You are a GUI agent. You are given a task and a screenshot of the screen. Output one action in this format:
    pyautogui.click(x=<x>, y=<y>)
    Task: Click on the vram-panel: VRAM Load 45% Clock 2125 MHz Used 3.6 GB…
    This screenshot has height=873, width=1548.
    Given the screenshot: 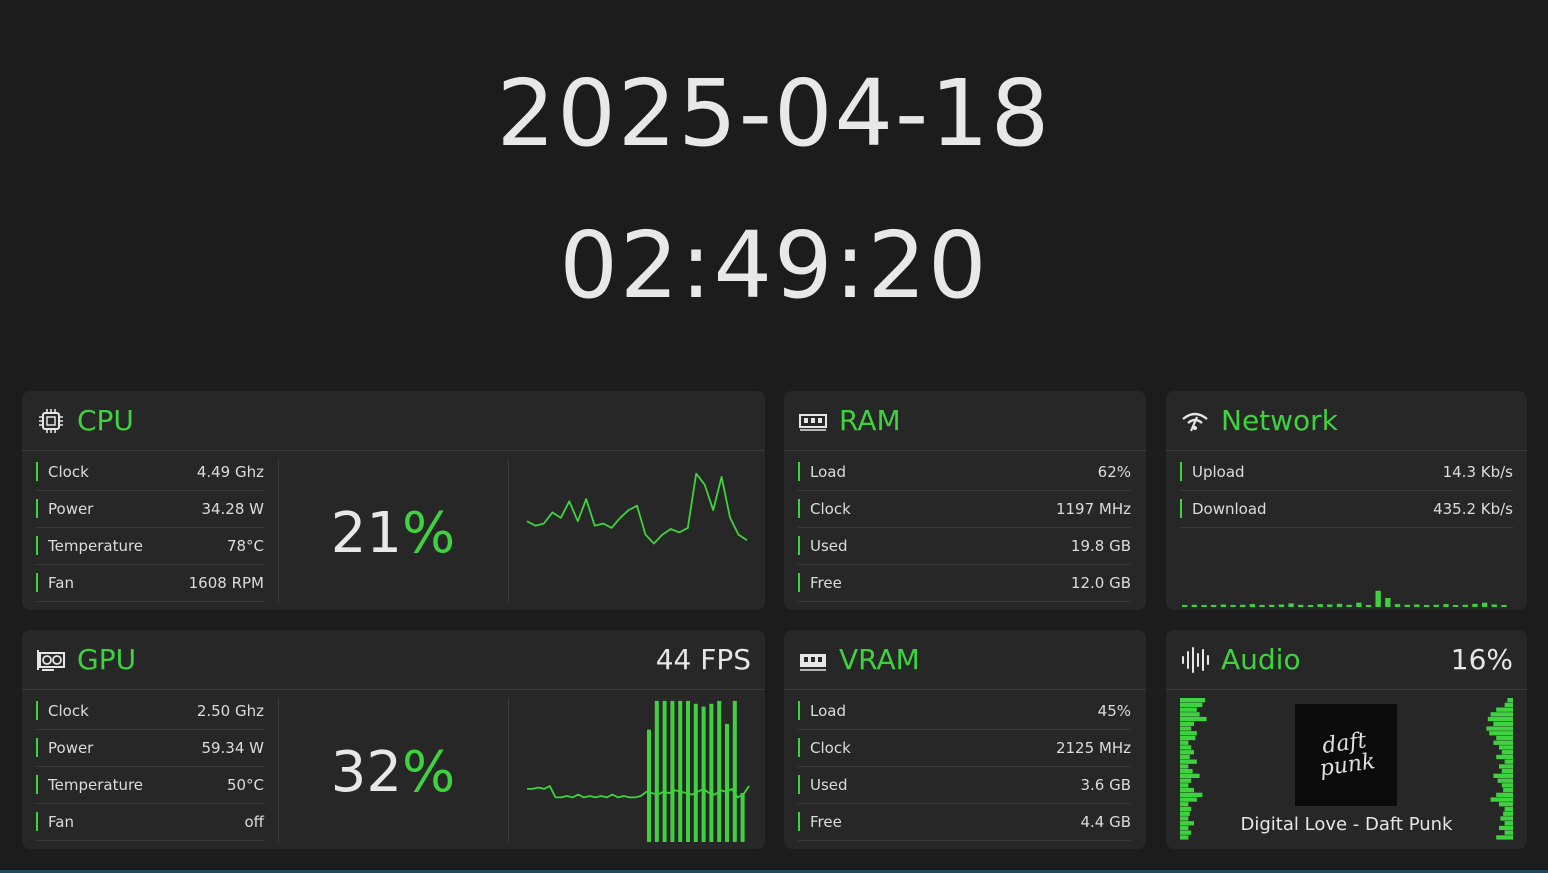 What is the action you would take?
    pyautogui.click(x=965, y=739)
    